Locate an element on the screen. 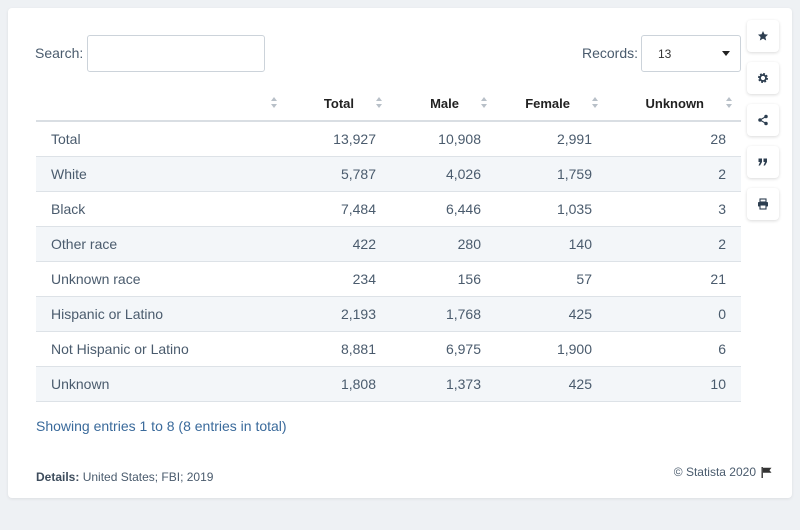 Image resolution: width=800 pixels, height=530 pixels. gear-icon is located at coordinates (763, 78).